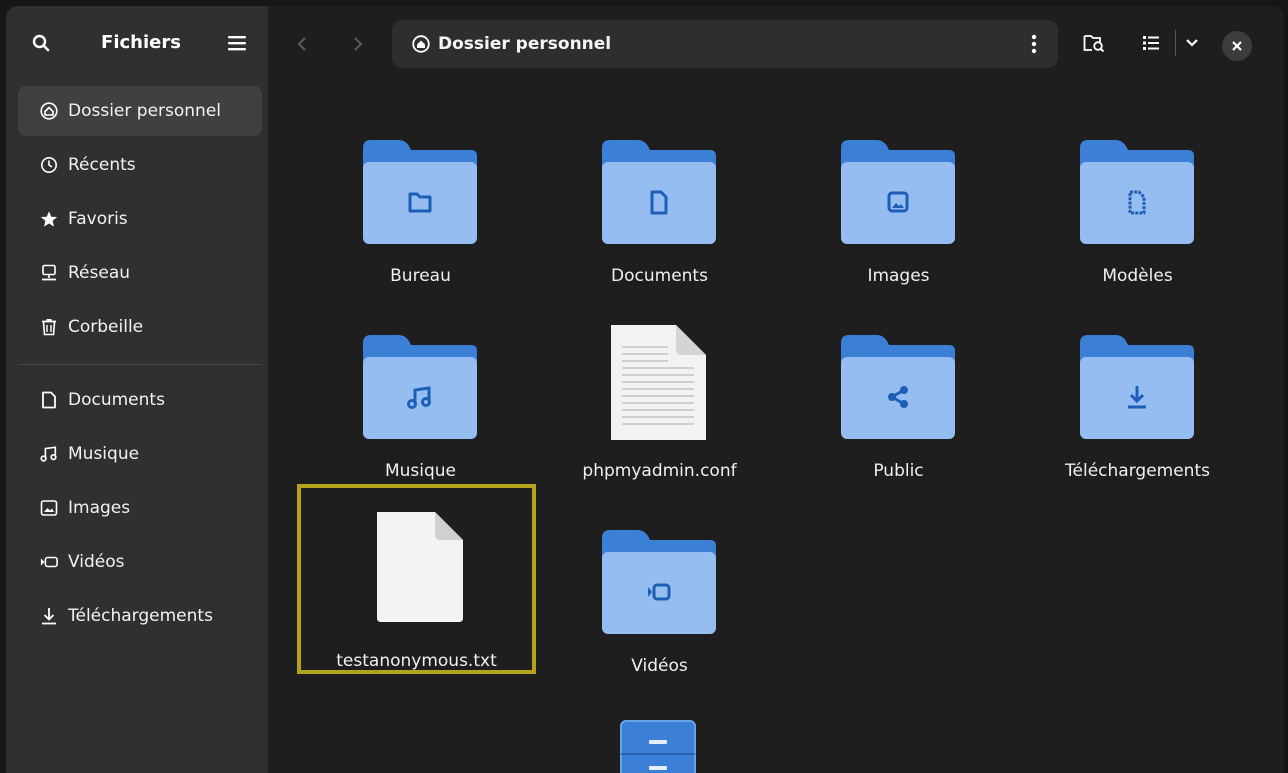 This screenshot has width=1288, height=773. I want to click on file-item-videos: Vidéos, so click(659, 601).